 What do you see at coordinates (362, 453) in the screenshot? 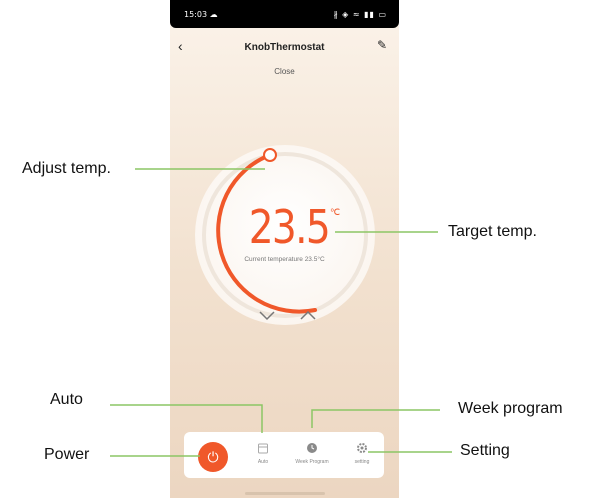
I see `setting-button: setting` at bounding box center [362, 453].